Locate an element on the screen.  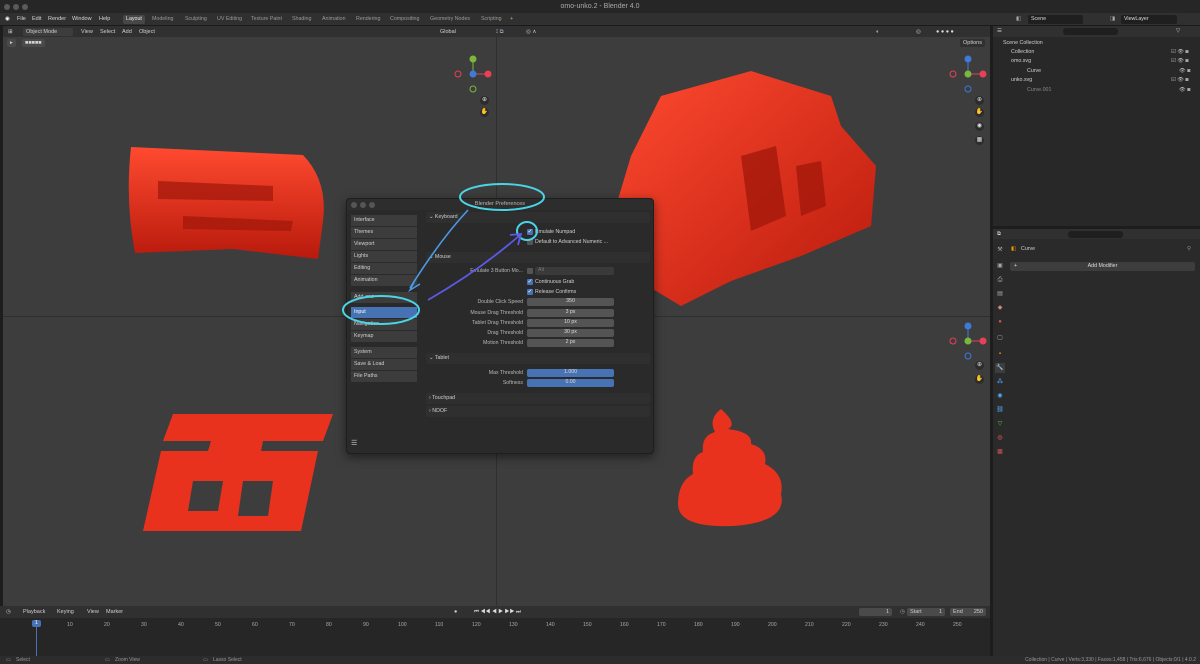
snap-icon: ⟟ ⧉ is located at coordinates (500, 32).